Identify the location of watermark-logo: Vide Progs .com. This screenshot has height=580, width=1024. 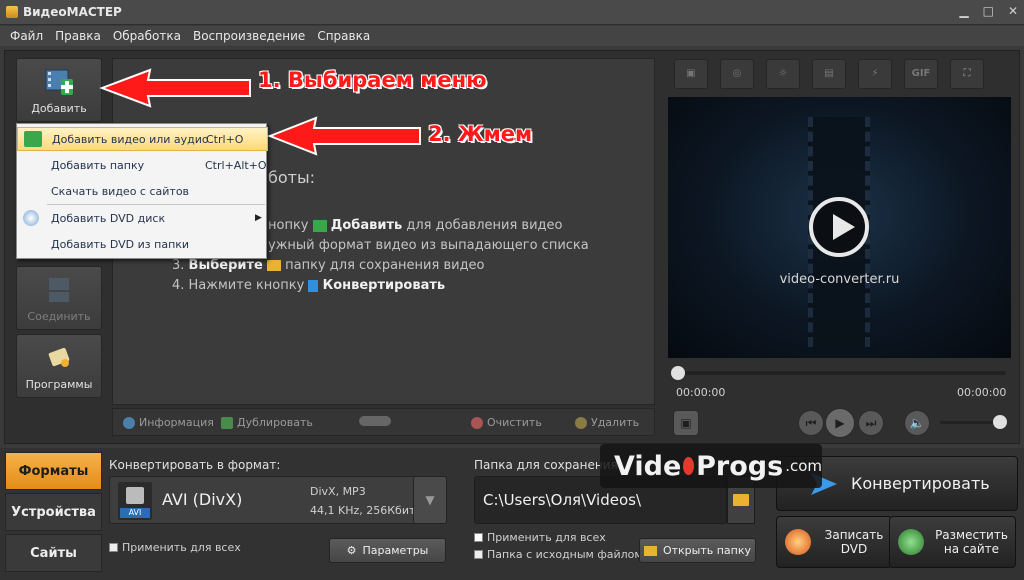
(711, 466).